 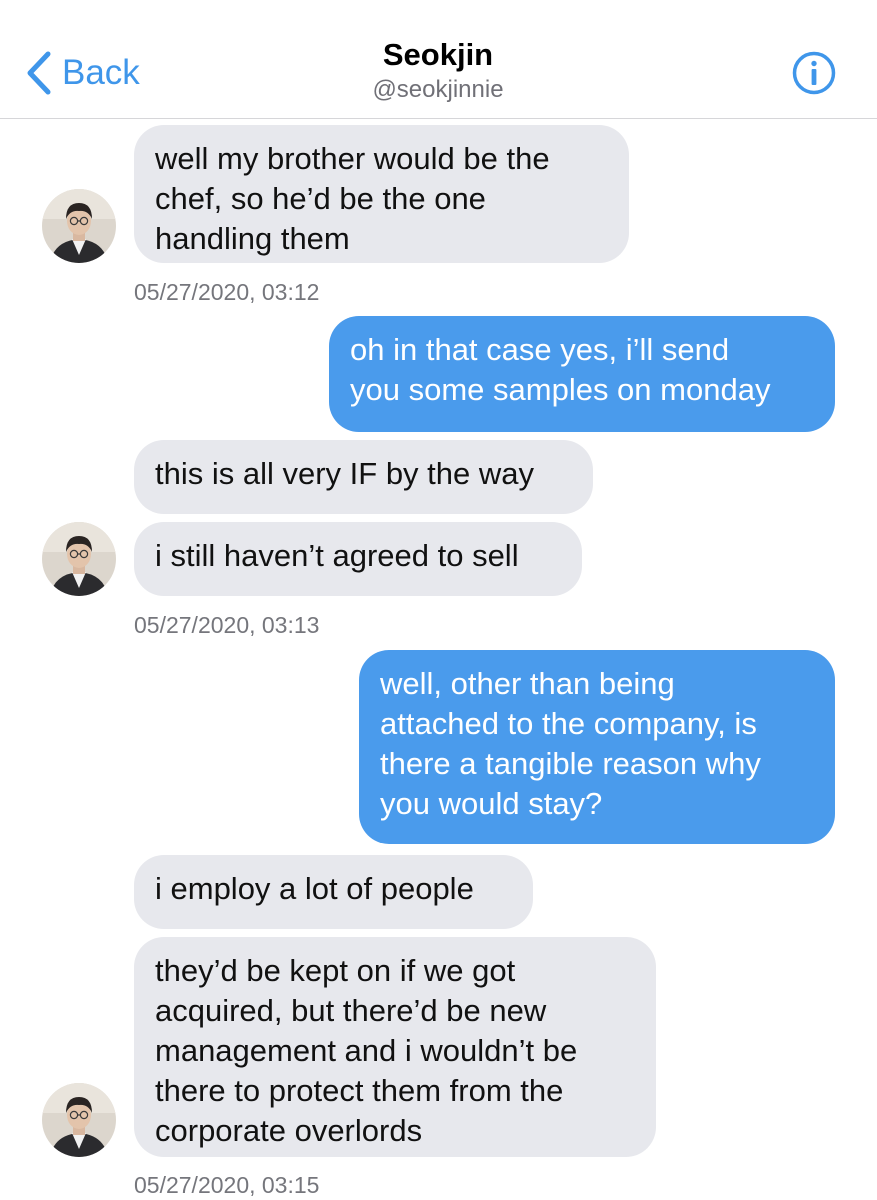 I want to click on info-circle-icon, so click(x=814, y=73).